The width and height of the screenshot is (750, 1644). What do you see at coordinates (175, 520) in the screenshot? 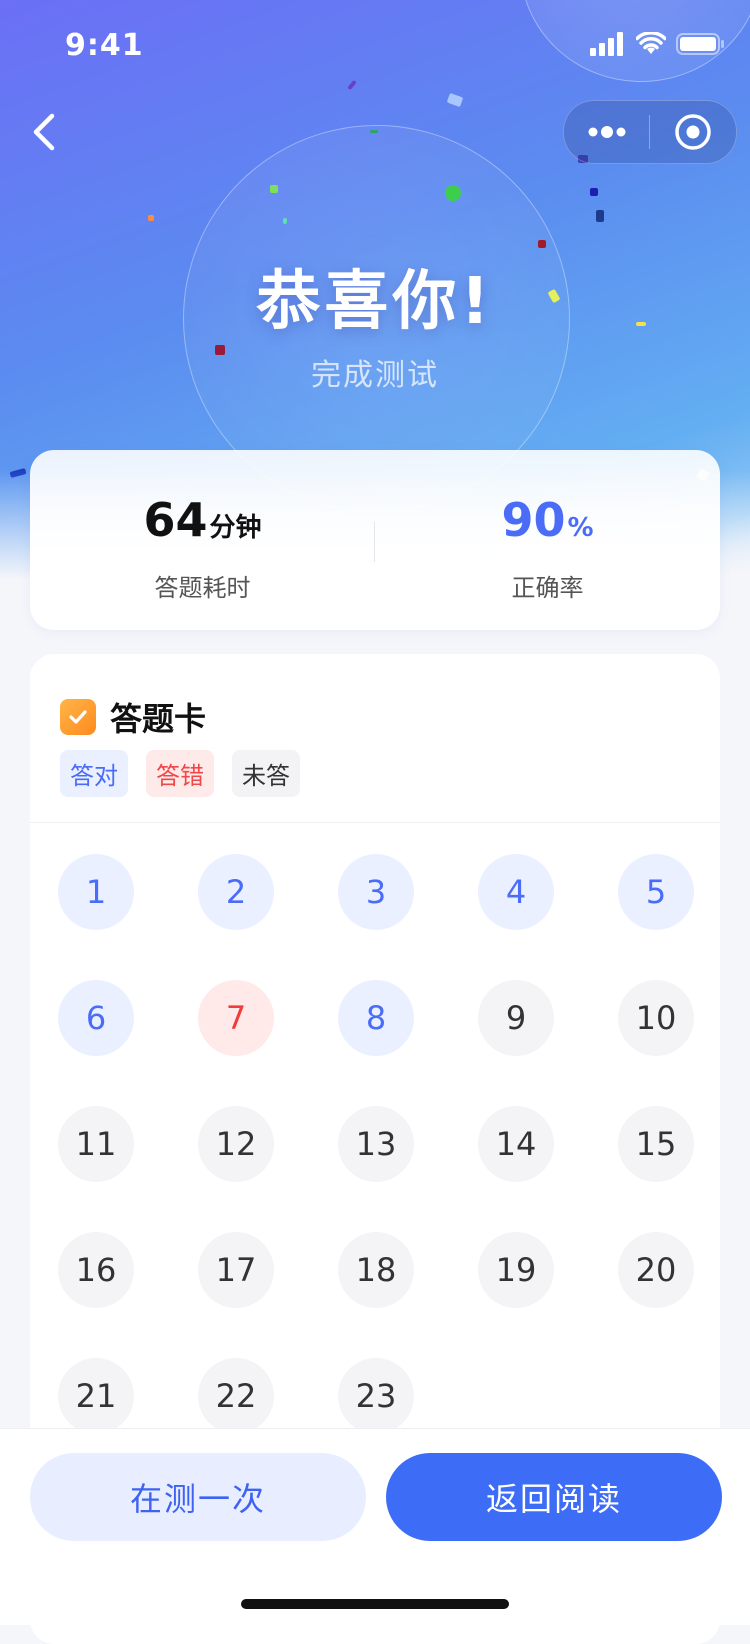
I see `stat-time-value: 64` at bounding box center [175, 520].